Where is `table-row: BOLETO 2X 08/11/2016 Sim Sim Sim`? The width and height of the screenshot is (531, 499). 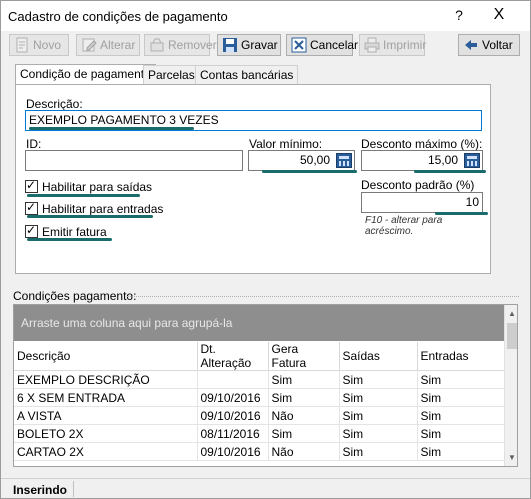 table-row: BOLETO 2X 08/11/2016 Sim Sim Sim is located at coordinates (259, 433).